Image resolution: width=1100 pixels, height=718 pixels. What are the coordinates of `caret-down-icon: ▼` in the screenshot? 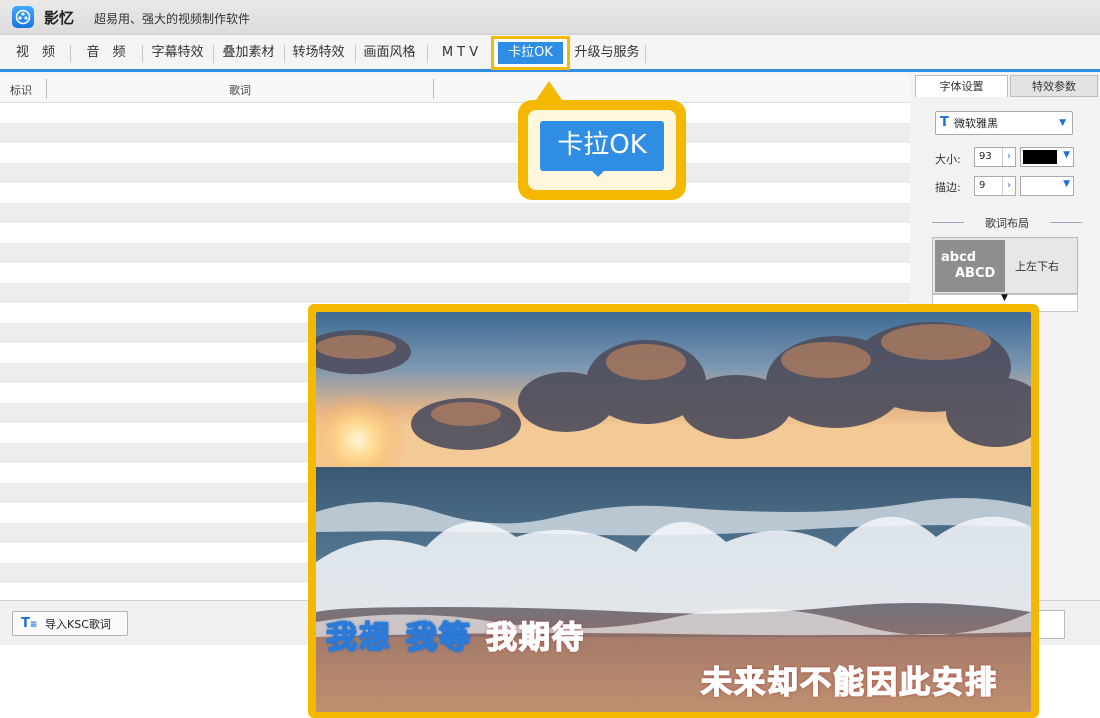 It's located at (1004, 298).